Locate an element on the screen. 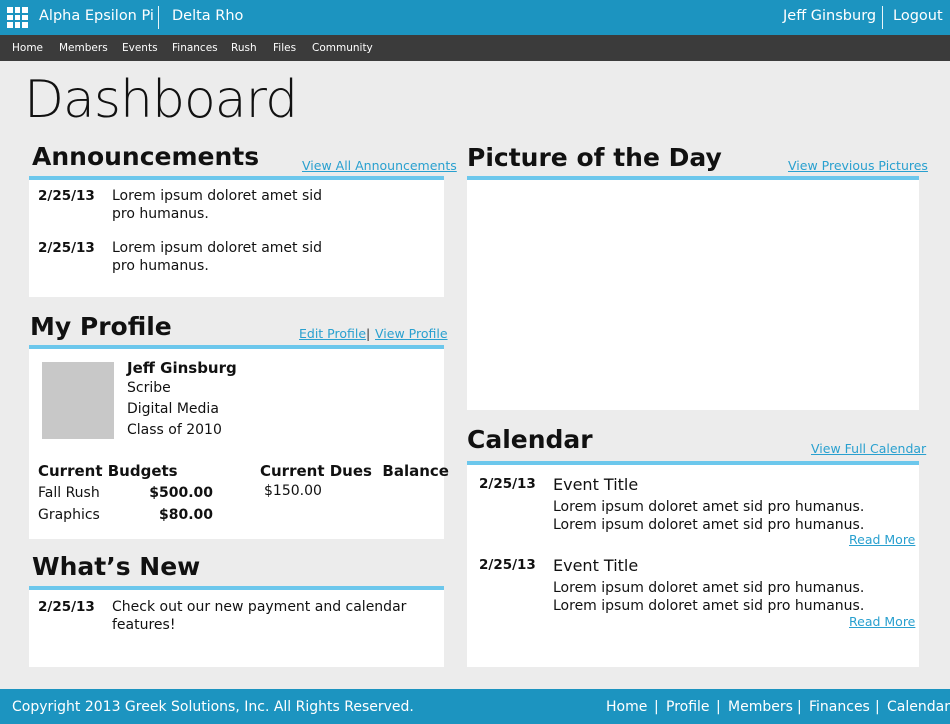  chapter-name: Delta Rho is located at coordinates (207, 16).